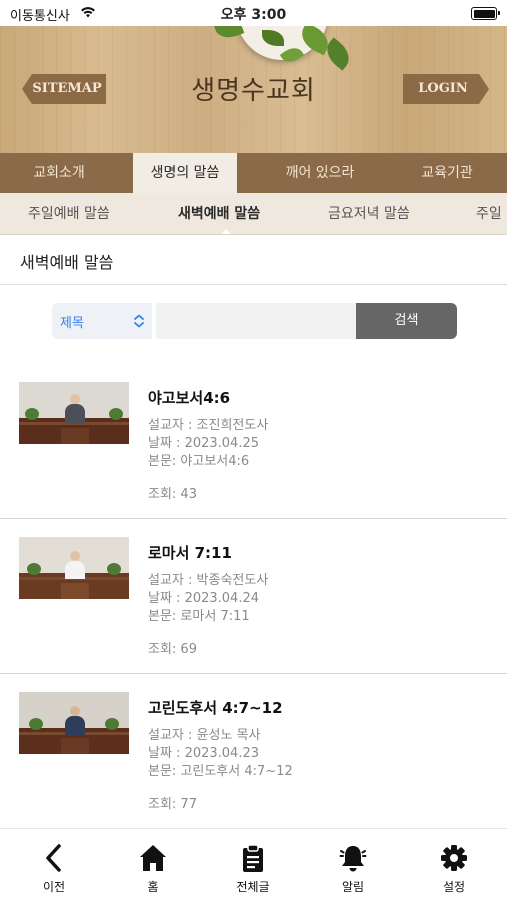  Describe the element at coordinates (485, 13) in the screenshot. I see `battery-icon` at that location.